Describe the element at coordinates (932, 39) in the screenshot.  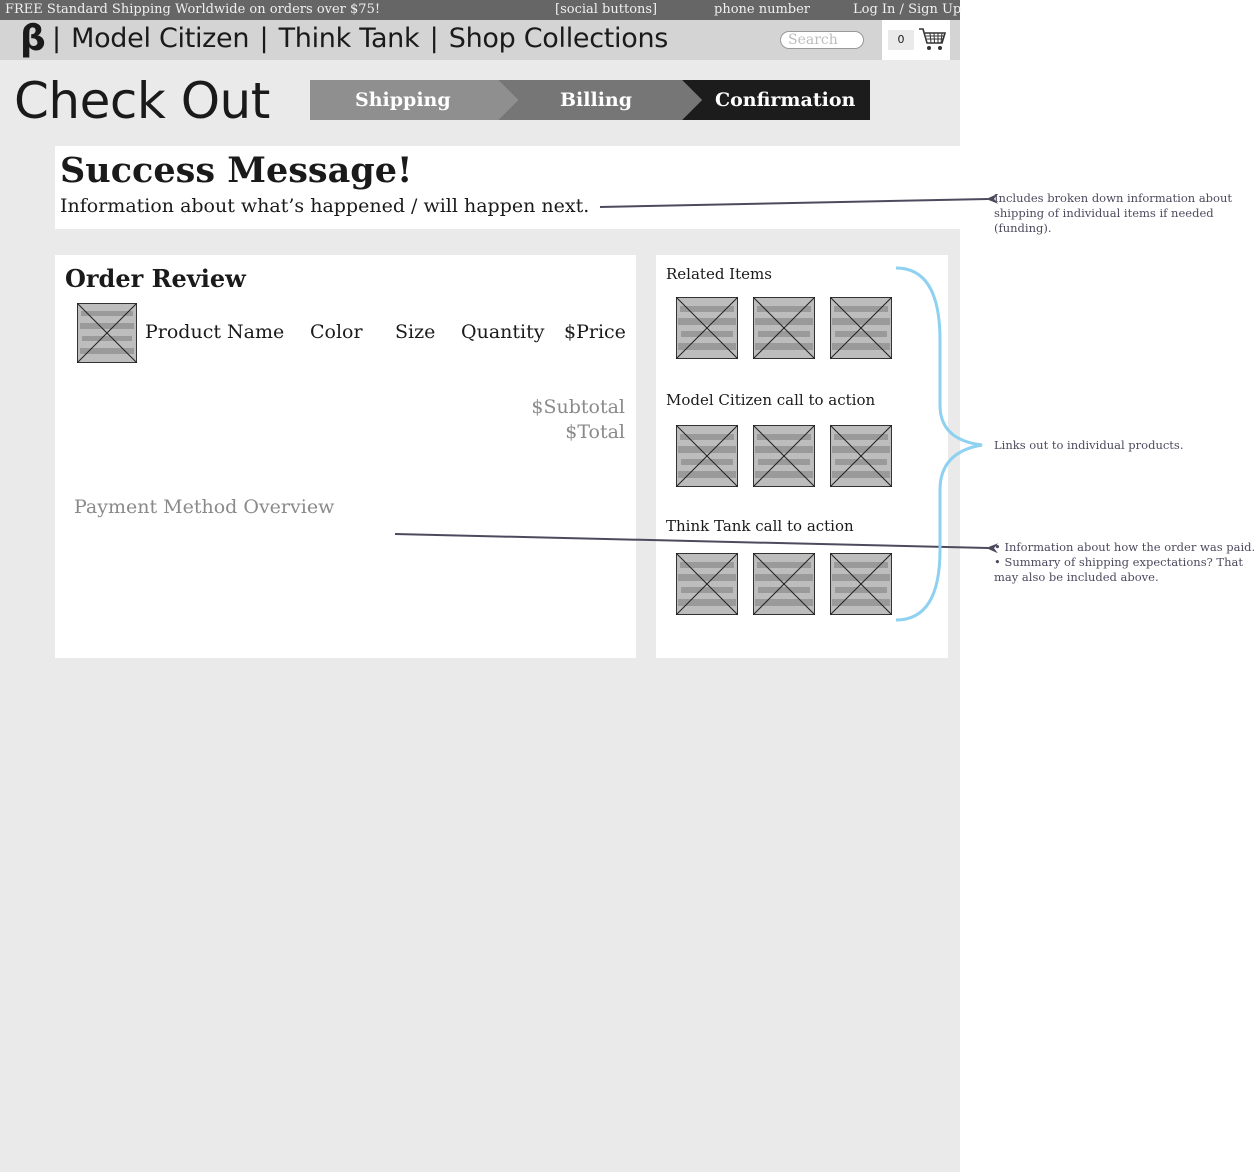
I see `shopping-cart-icon` at that location.